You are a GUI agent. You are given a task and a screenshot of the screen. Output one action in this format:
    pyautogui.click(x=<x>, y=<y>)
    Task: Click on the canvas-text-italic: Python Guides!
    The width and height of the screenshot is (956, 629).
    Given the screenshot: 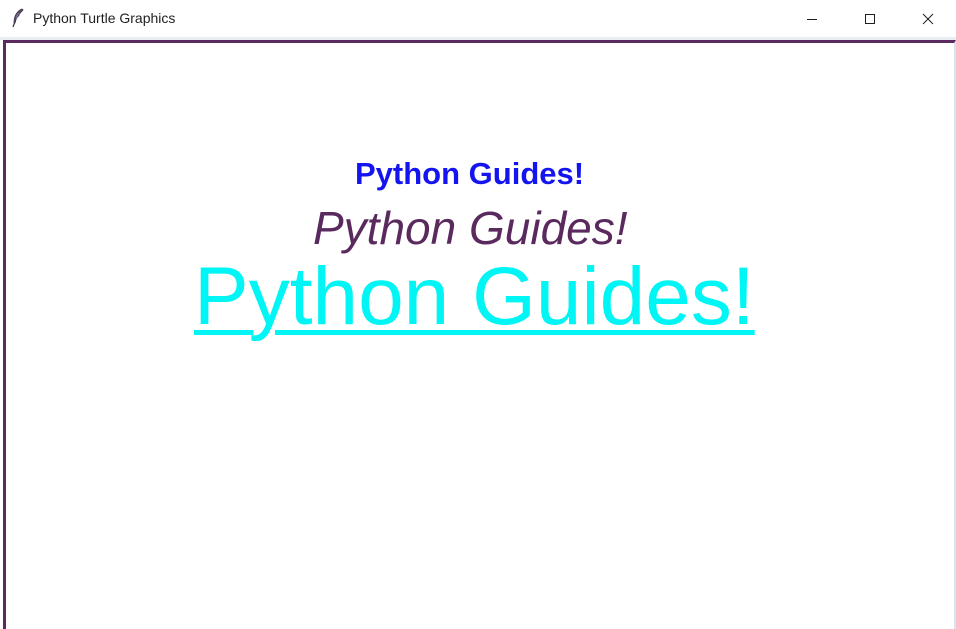 What is the action you would take?
    pyautogui.click(x=470, y=228)
    